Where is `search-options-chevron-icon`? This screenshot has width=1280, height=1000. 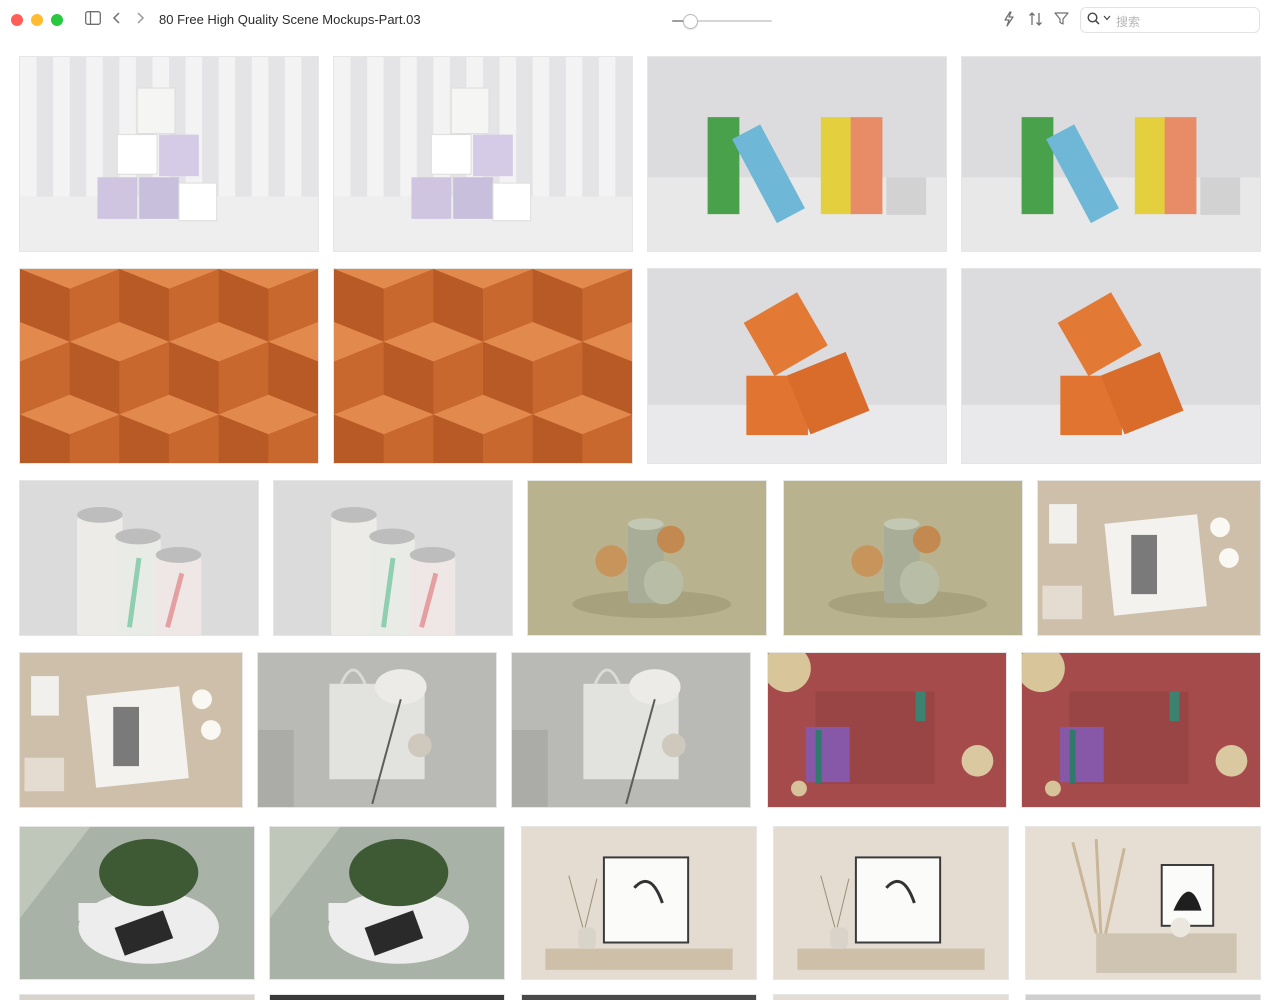 search-options-chevron-icon is located at coordinates (1107, 18).